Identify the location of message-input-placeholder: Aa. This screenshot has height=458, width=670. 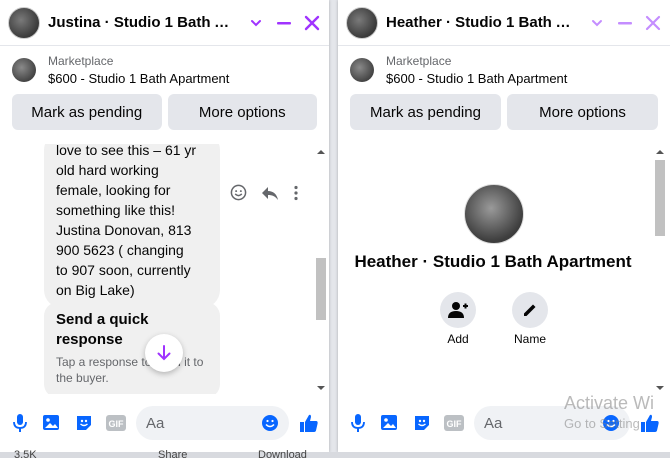
(155, 423).